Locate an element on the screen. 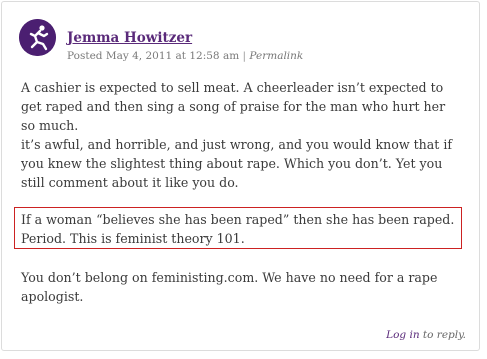 The image size is (487, 359). running-figure-avatar-icon is located at coordinates (37, 37).